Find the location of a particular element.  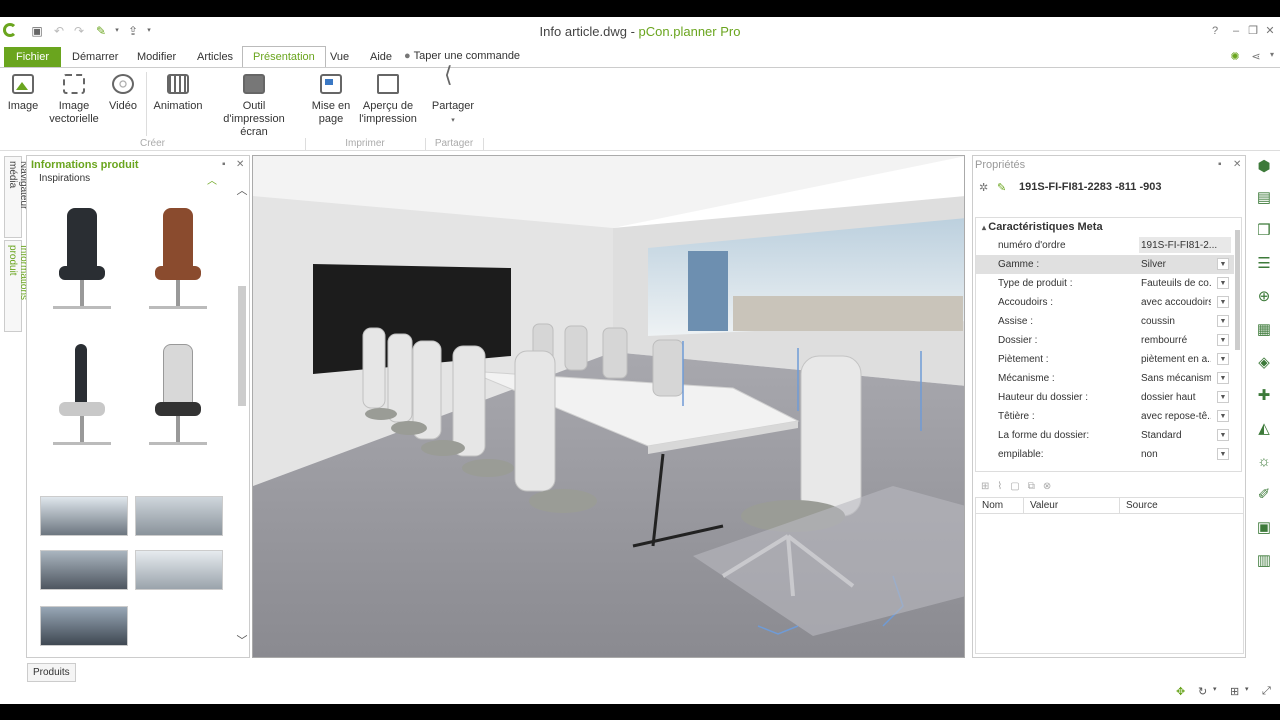

tab-articles: Articles is located at coordinates (215, 57).